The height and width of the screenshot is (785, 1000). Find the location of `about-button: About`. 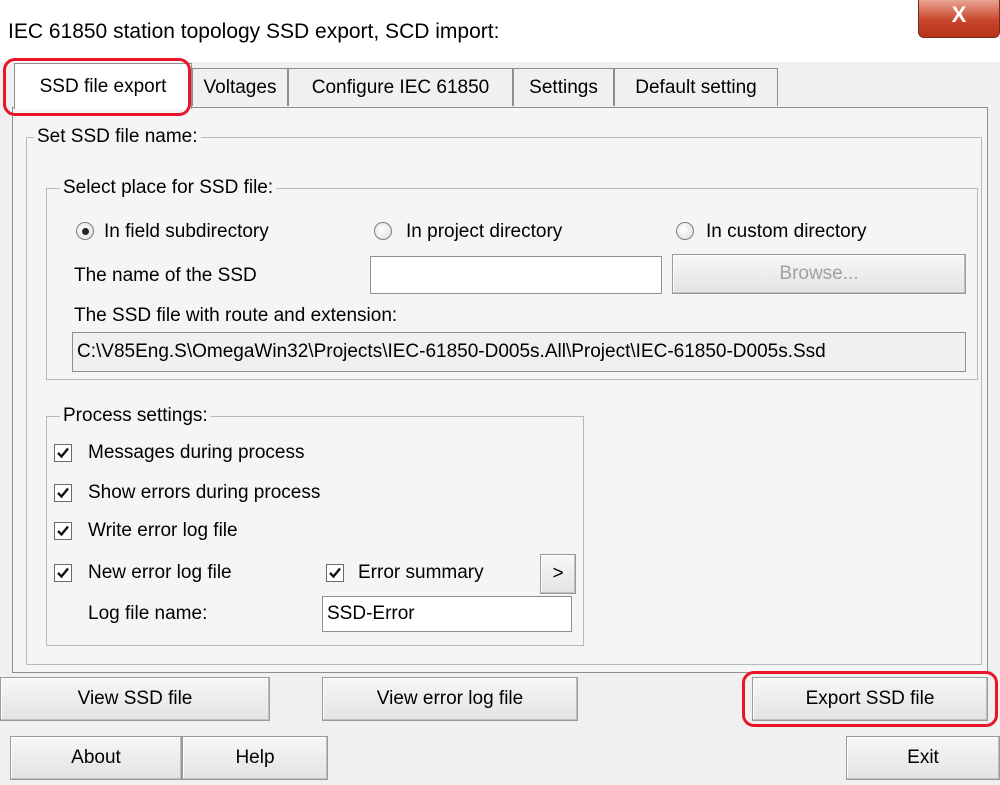

about-button: About is located at coordinates (96, 758).